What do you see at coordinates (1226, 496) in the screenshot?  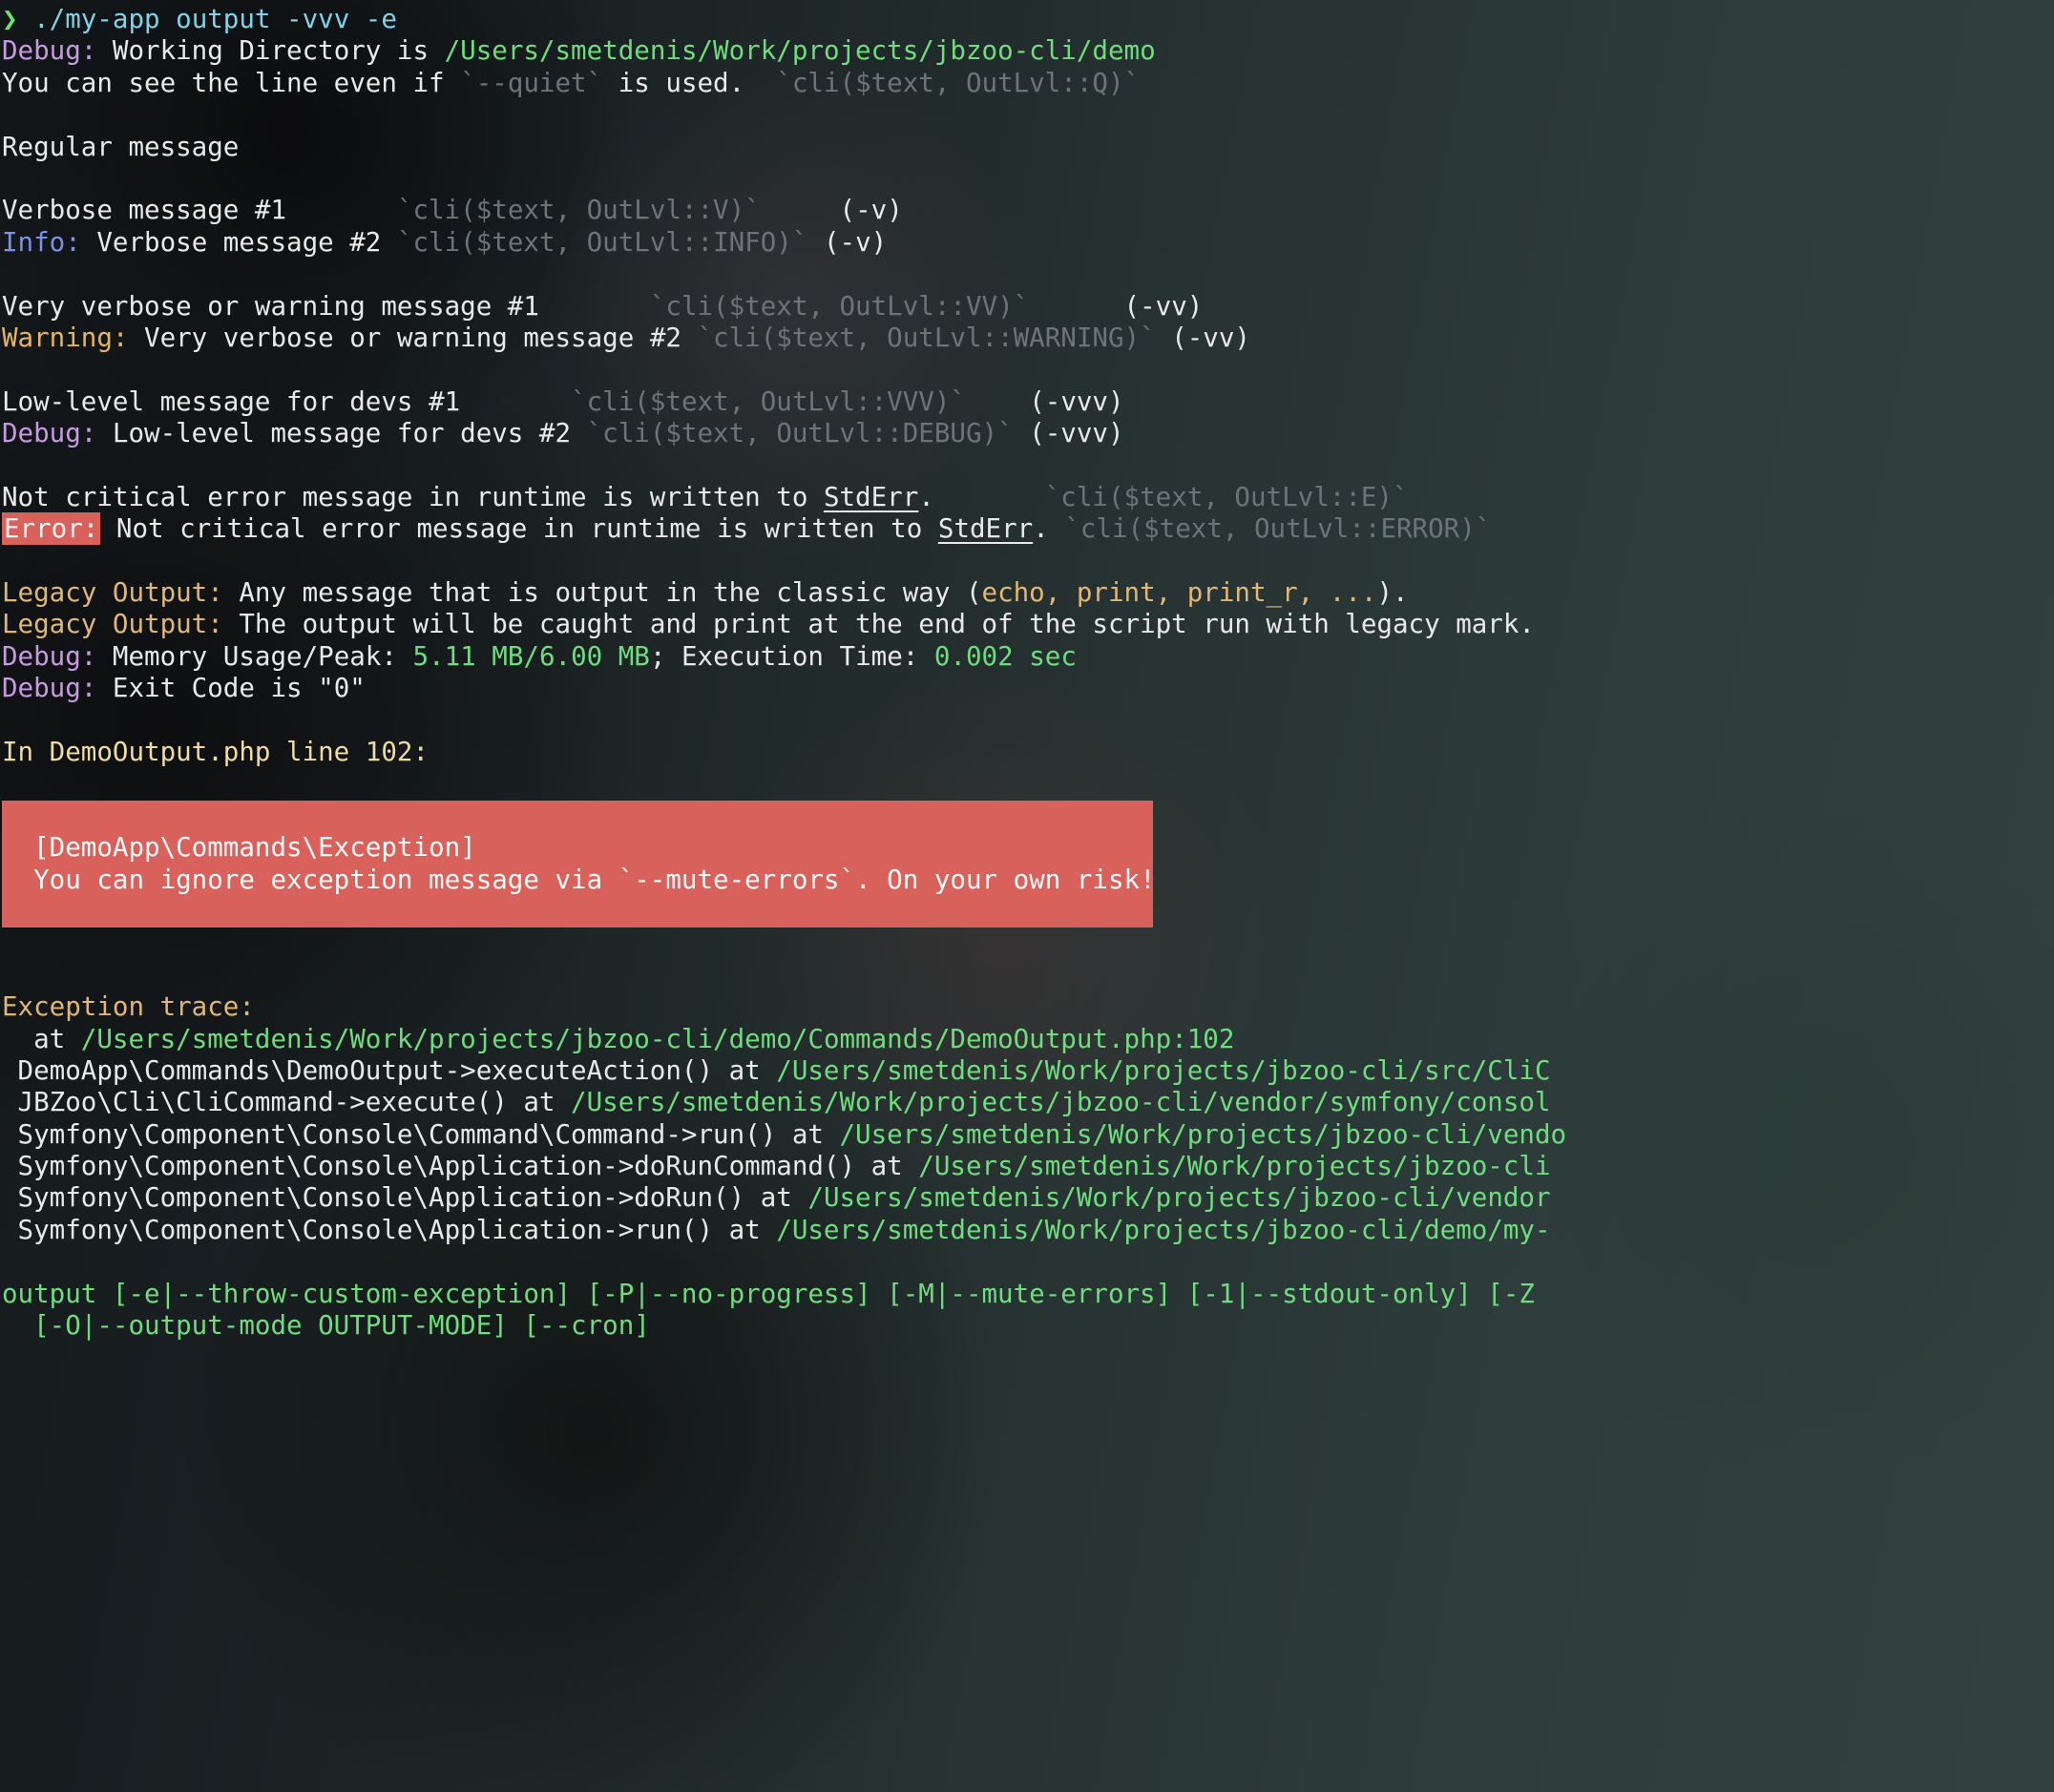 I see `stderr-plain-hint: `cli($text, OutLvl::E)`` at bounding box center [1226, 496].